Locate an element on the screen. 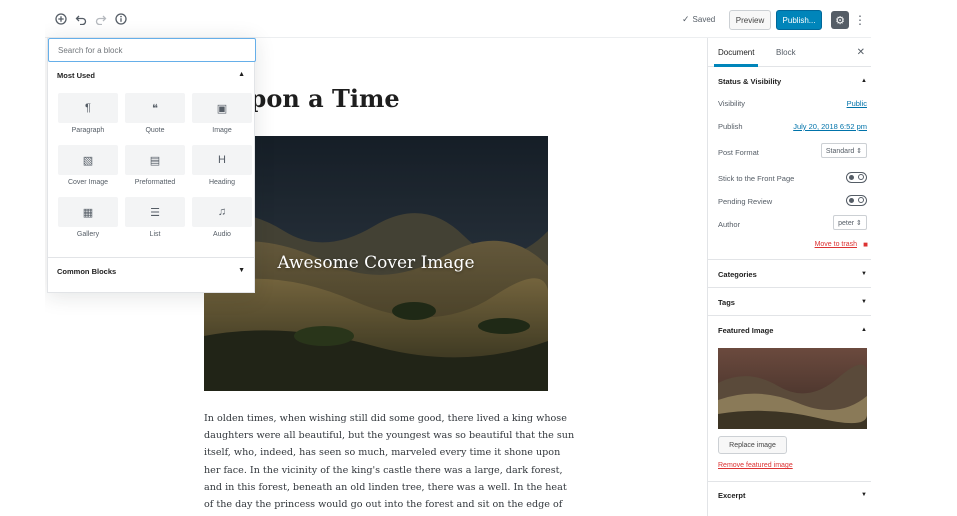 This screenshot has width=957, height=516. redo-icon is located at coordinates (101, 19).